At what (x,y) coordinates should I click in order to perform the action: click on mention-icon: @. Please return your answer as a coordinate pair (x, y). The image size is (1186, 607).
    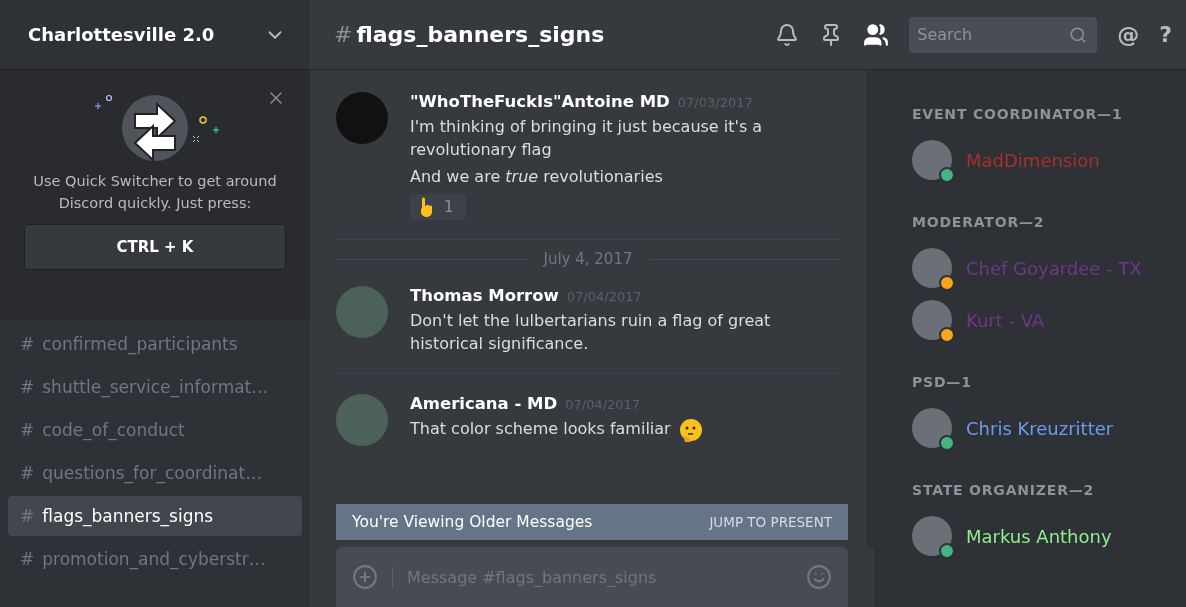
    Looking at the image, I should click on (1128, 34).